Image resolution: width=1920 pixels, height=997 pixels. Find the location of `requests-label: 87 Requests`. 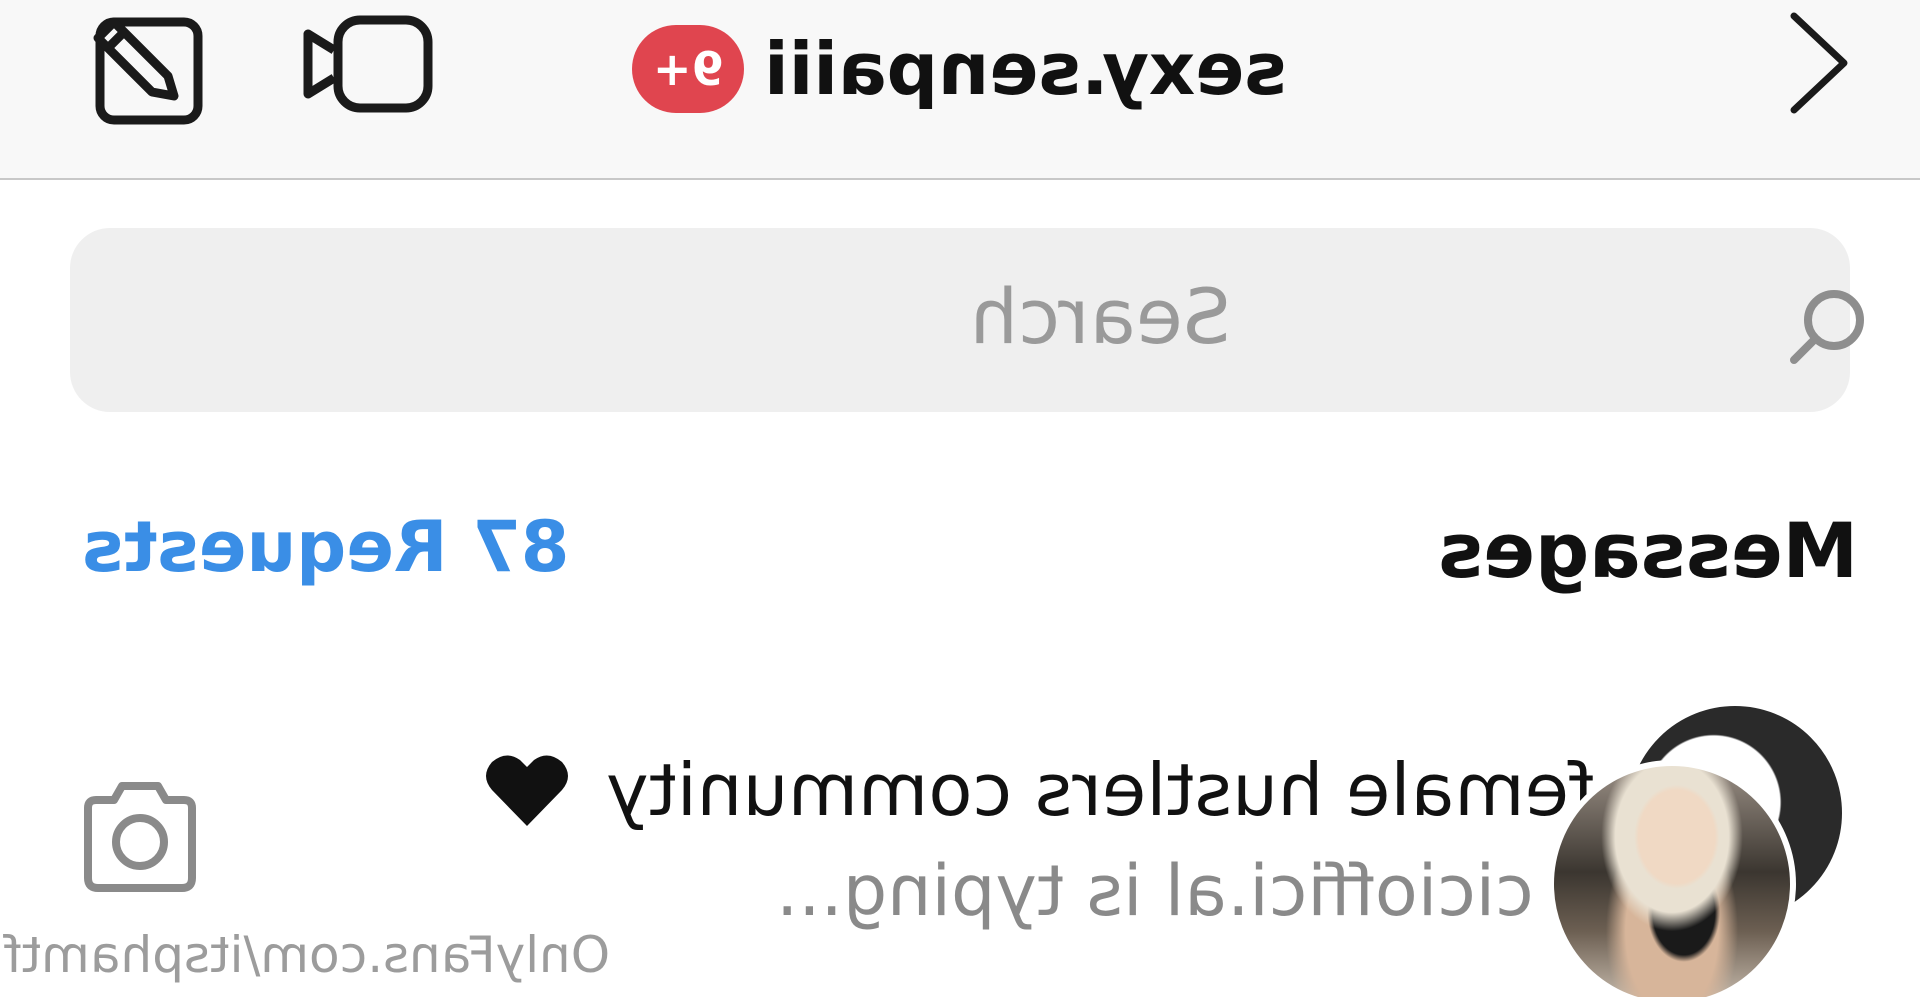

requests-label: 87 Requests is located at coordinates (326, 547).